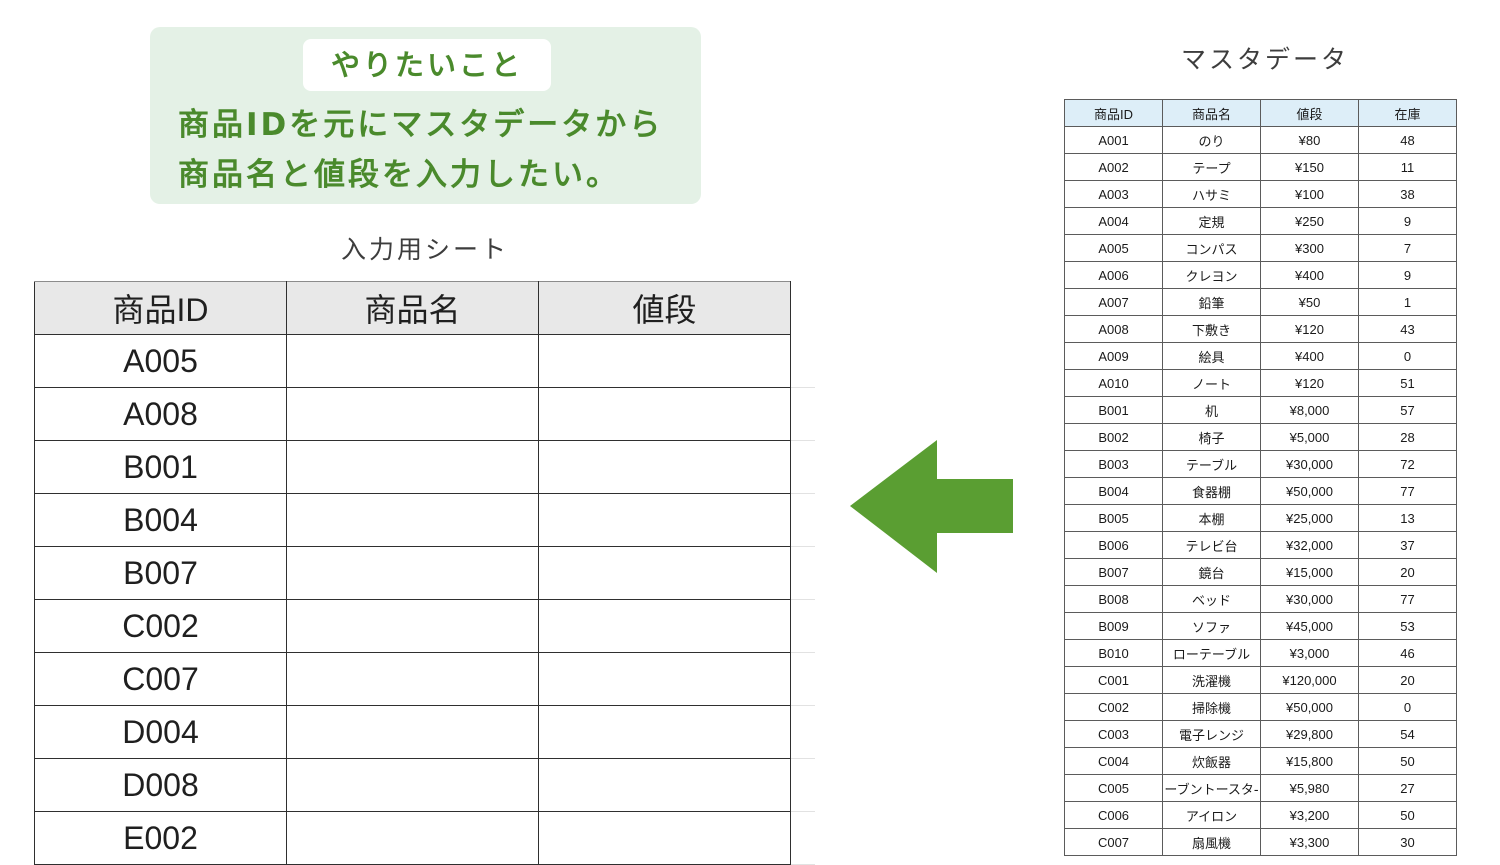 This screenshot has height=865, width=1500. I want to click on master-cell-price: ¥3,200, so click(1309, 815).